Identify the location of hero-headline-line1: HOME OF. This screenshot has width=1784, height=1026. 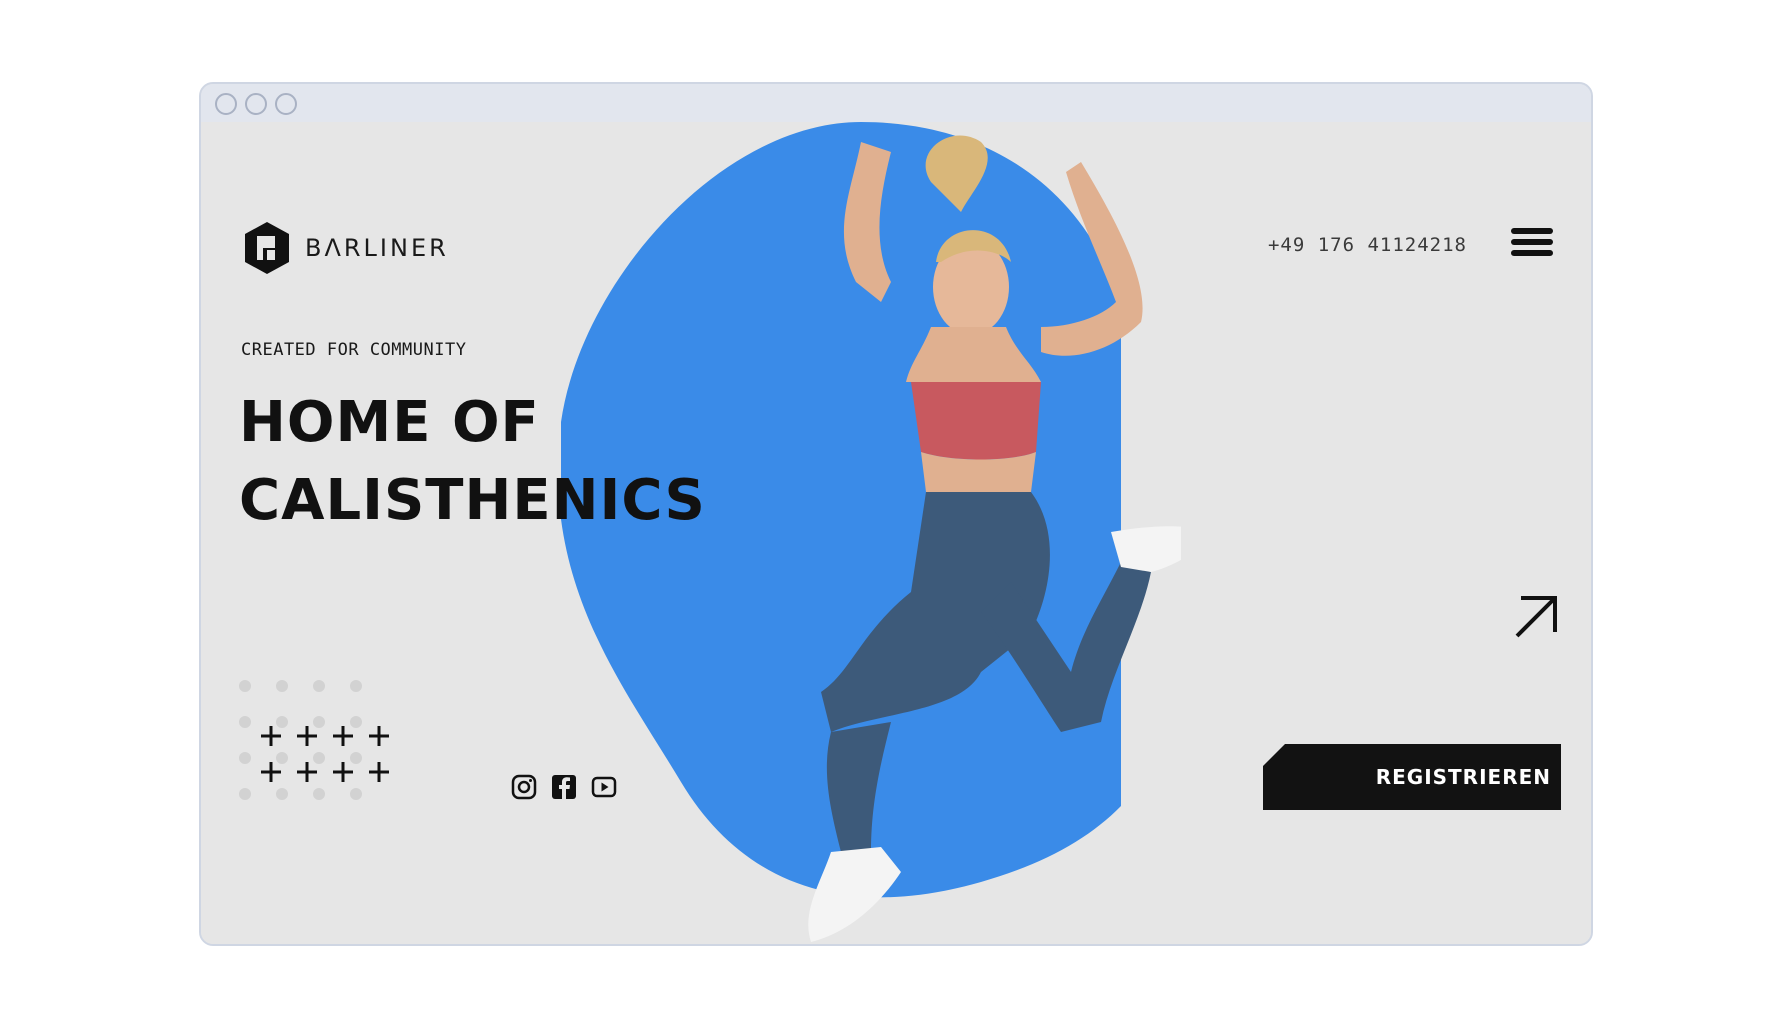
(389, 422).